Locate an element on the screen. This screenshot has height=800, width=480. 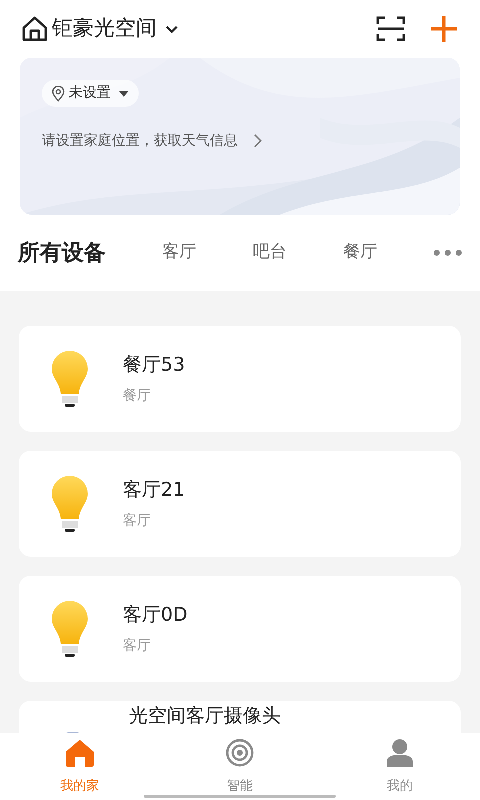
device-name: 餐厅53 is located at coordinates (154, 365).